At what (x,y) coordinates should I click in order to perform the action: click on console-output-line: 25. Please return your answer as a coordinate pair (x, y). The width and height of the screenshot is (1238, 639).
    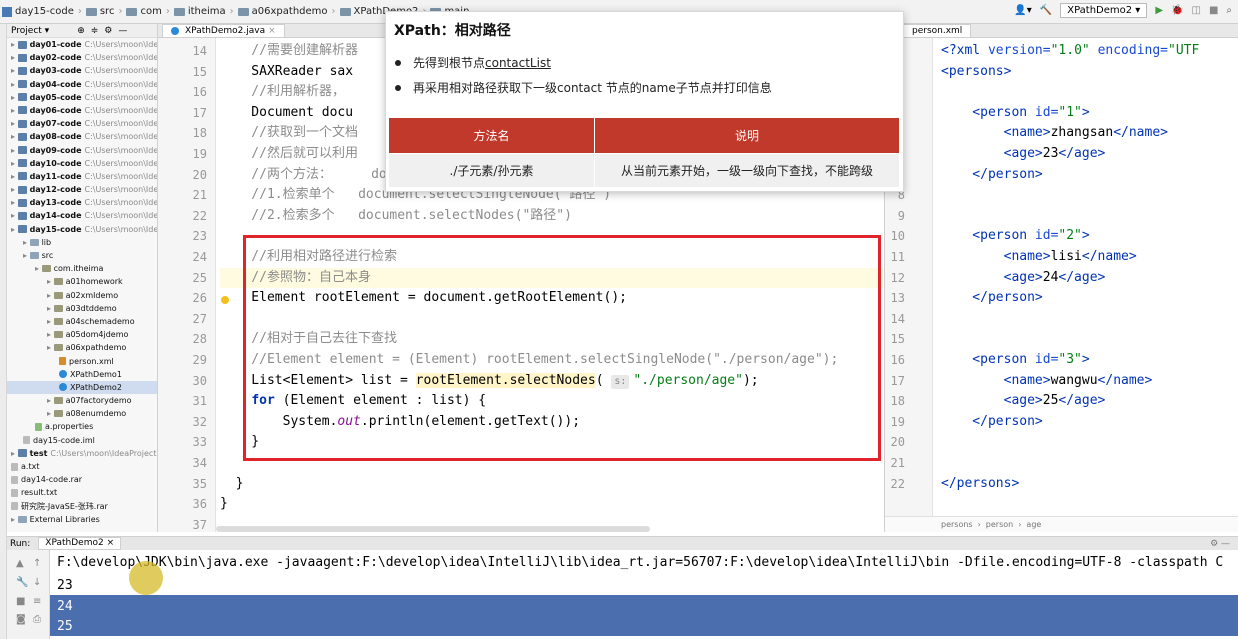
    Looking at the image, I should click on (644, 625).